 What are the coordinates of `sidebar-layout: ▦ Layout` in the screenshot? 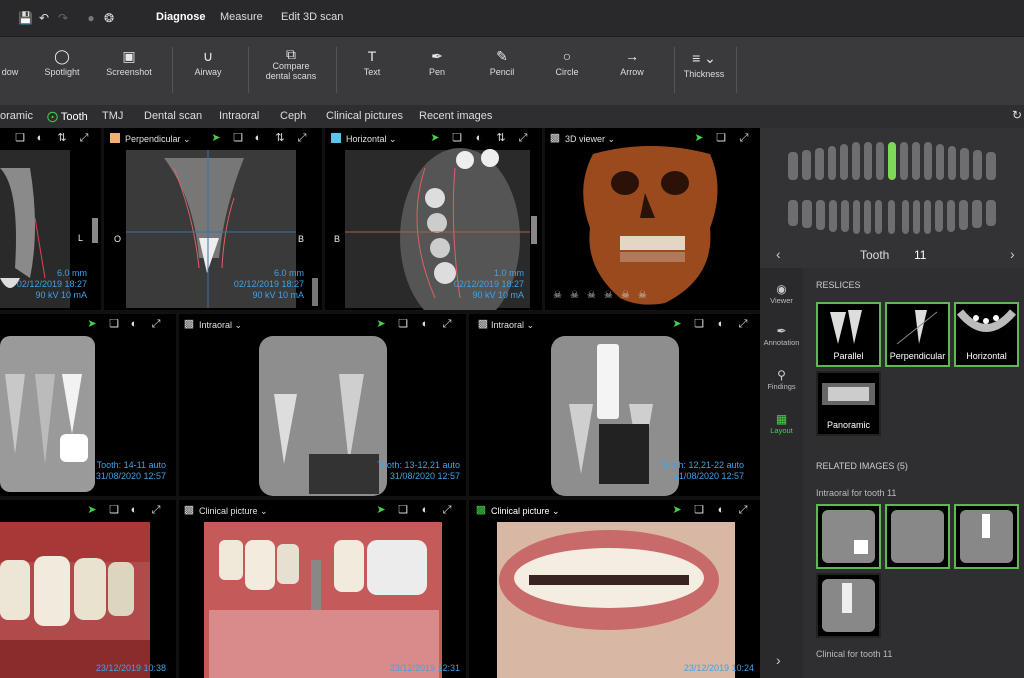 It's located at (781, 423).